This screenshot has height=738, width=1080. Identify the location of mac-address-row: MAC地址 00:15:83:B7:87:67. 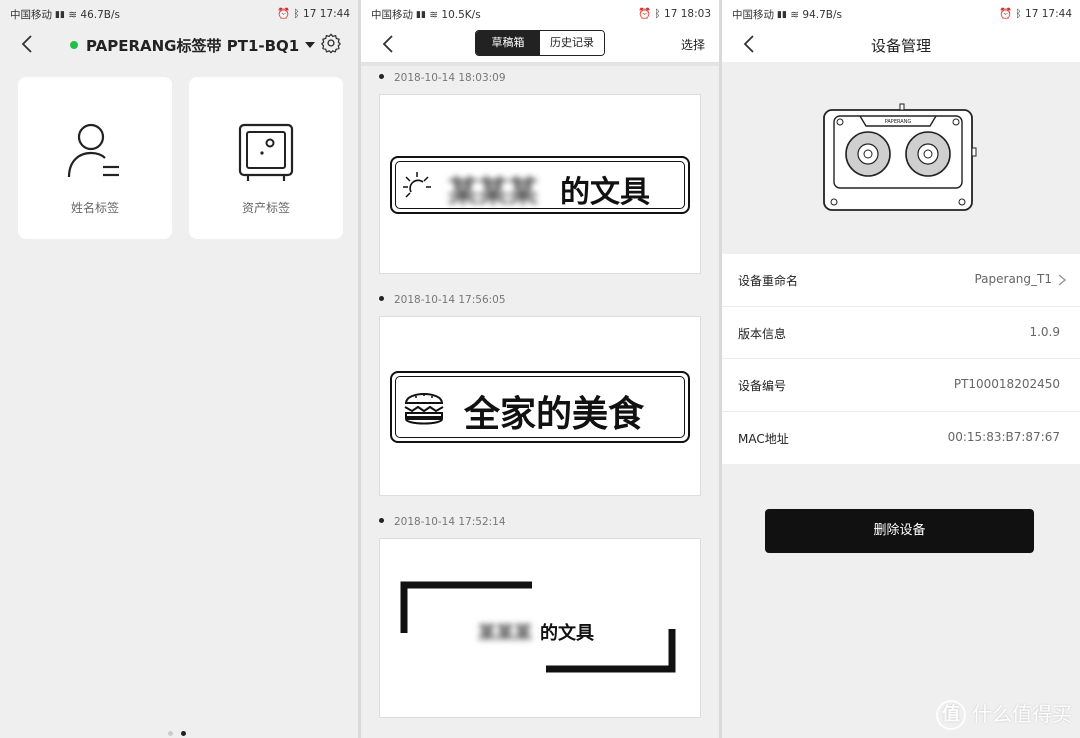
(901, 438).